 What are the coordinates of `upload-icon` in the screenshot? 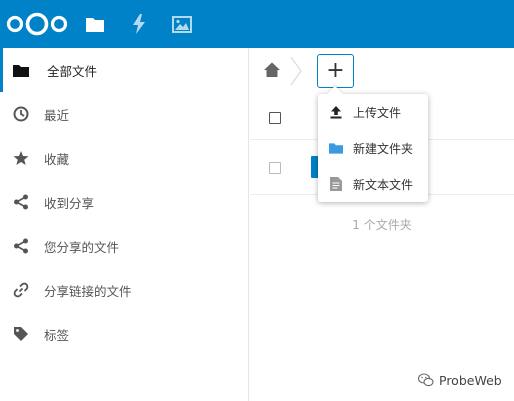 It's located at (336, 112).